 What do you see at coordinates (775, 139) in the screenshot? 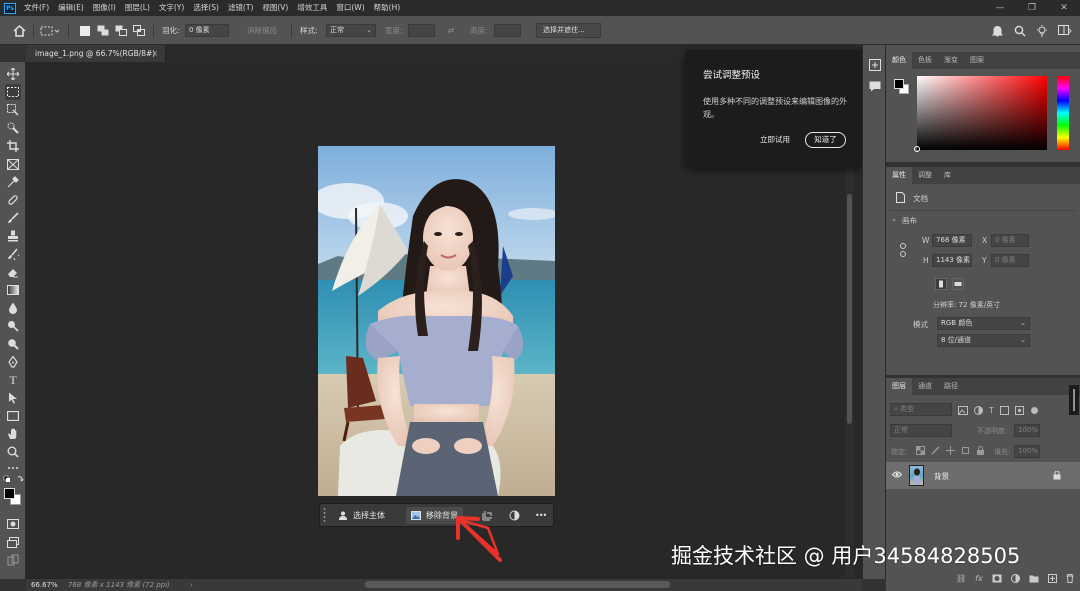
I see `try-now-link: 立即试用` at bounding box center [775, 139].